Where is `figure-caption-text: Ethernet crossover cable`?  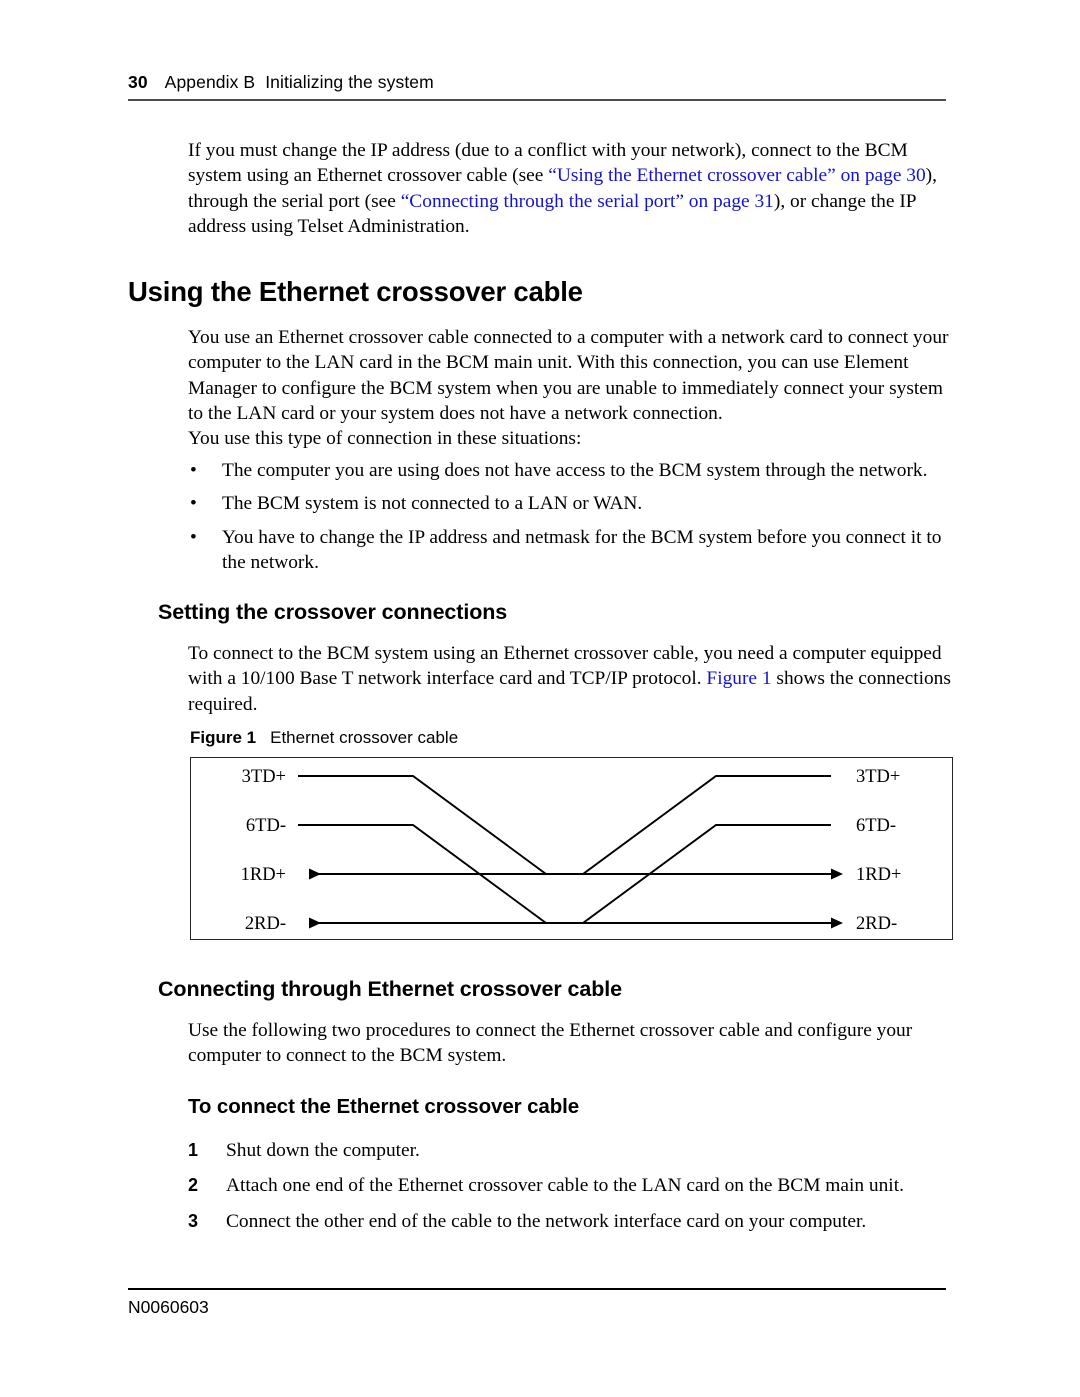 figure-caption-text: Ethernet crossover cable is located at coordinates (364, 737).